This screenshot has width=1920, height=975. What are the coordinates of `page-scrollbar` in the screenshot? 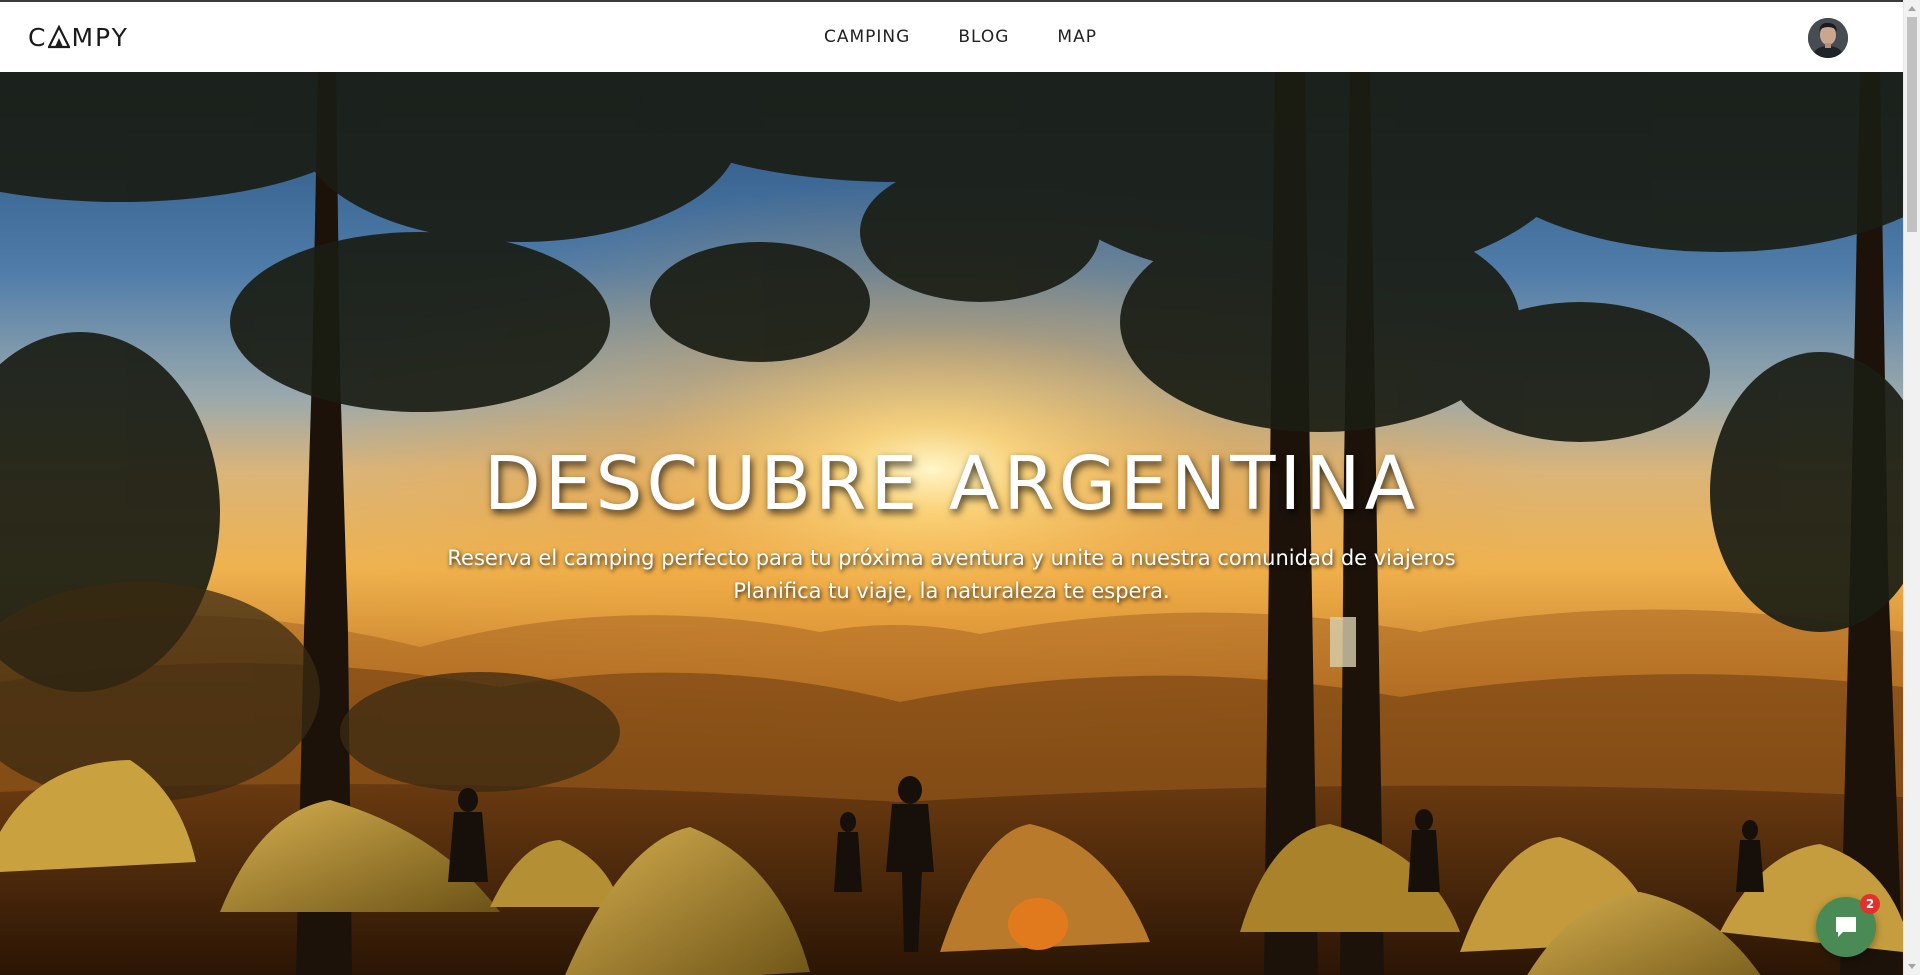 It's located at (1911, 487).